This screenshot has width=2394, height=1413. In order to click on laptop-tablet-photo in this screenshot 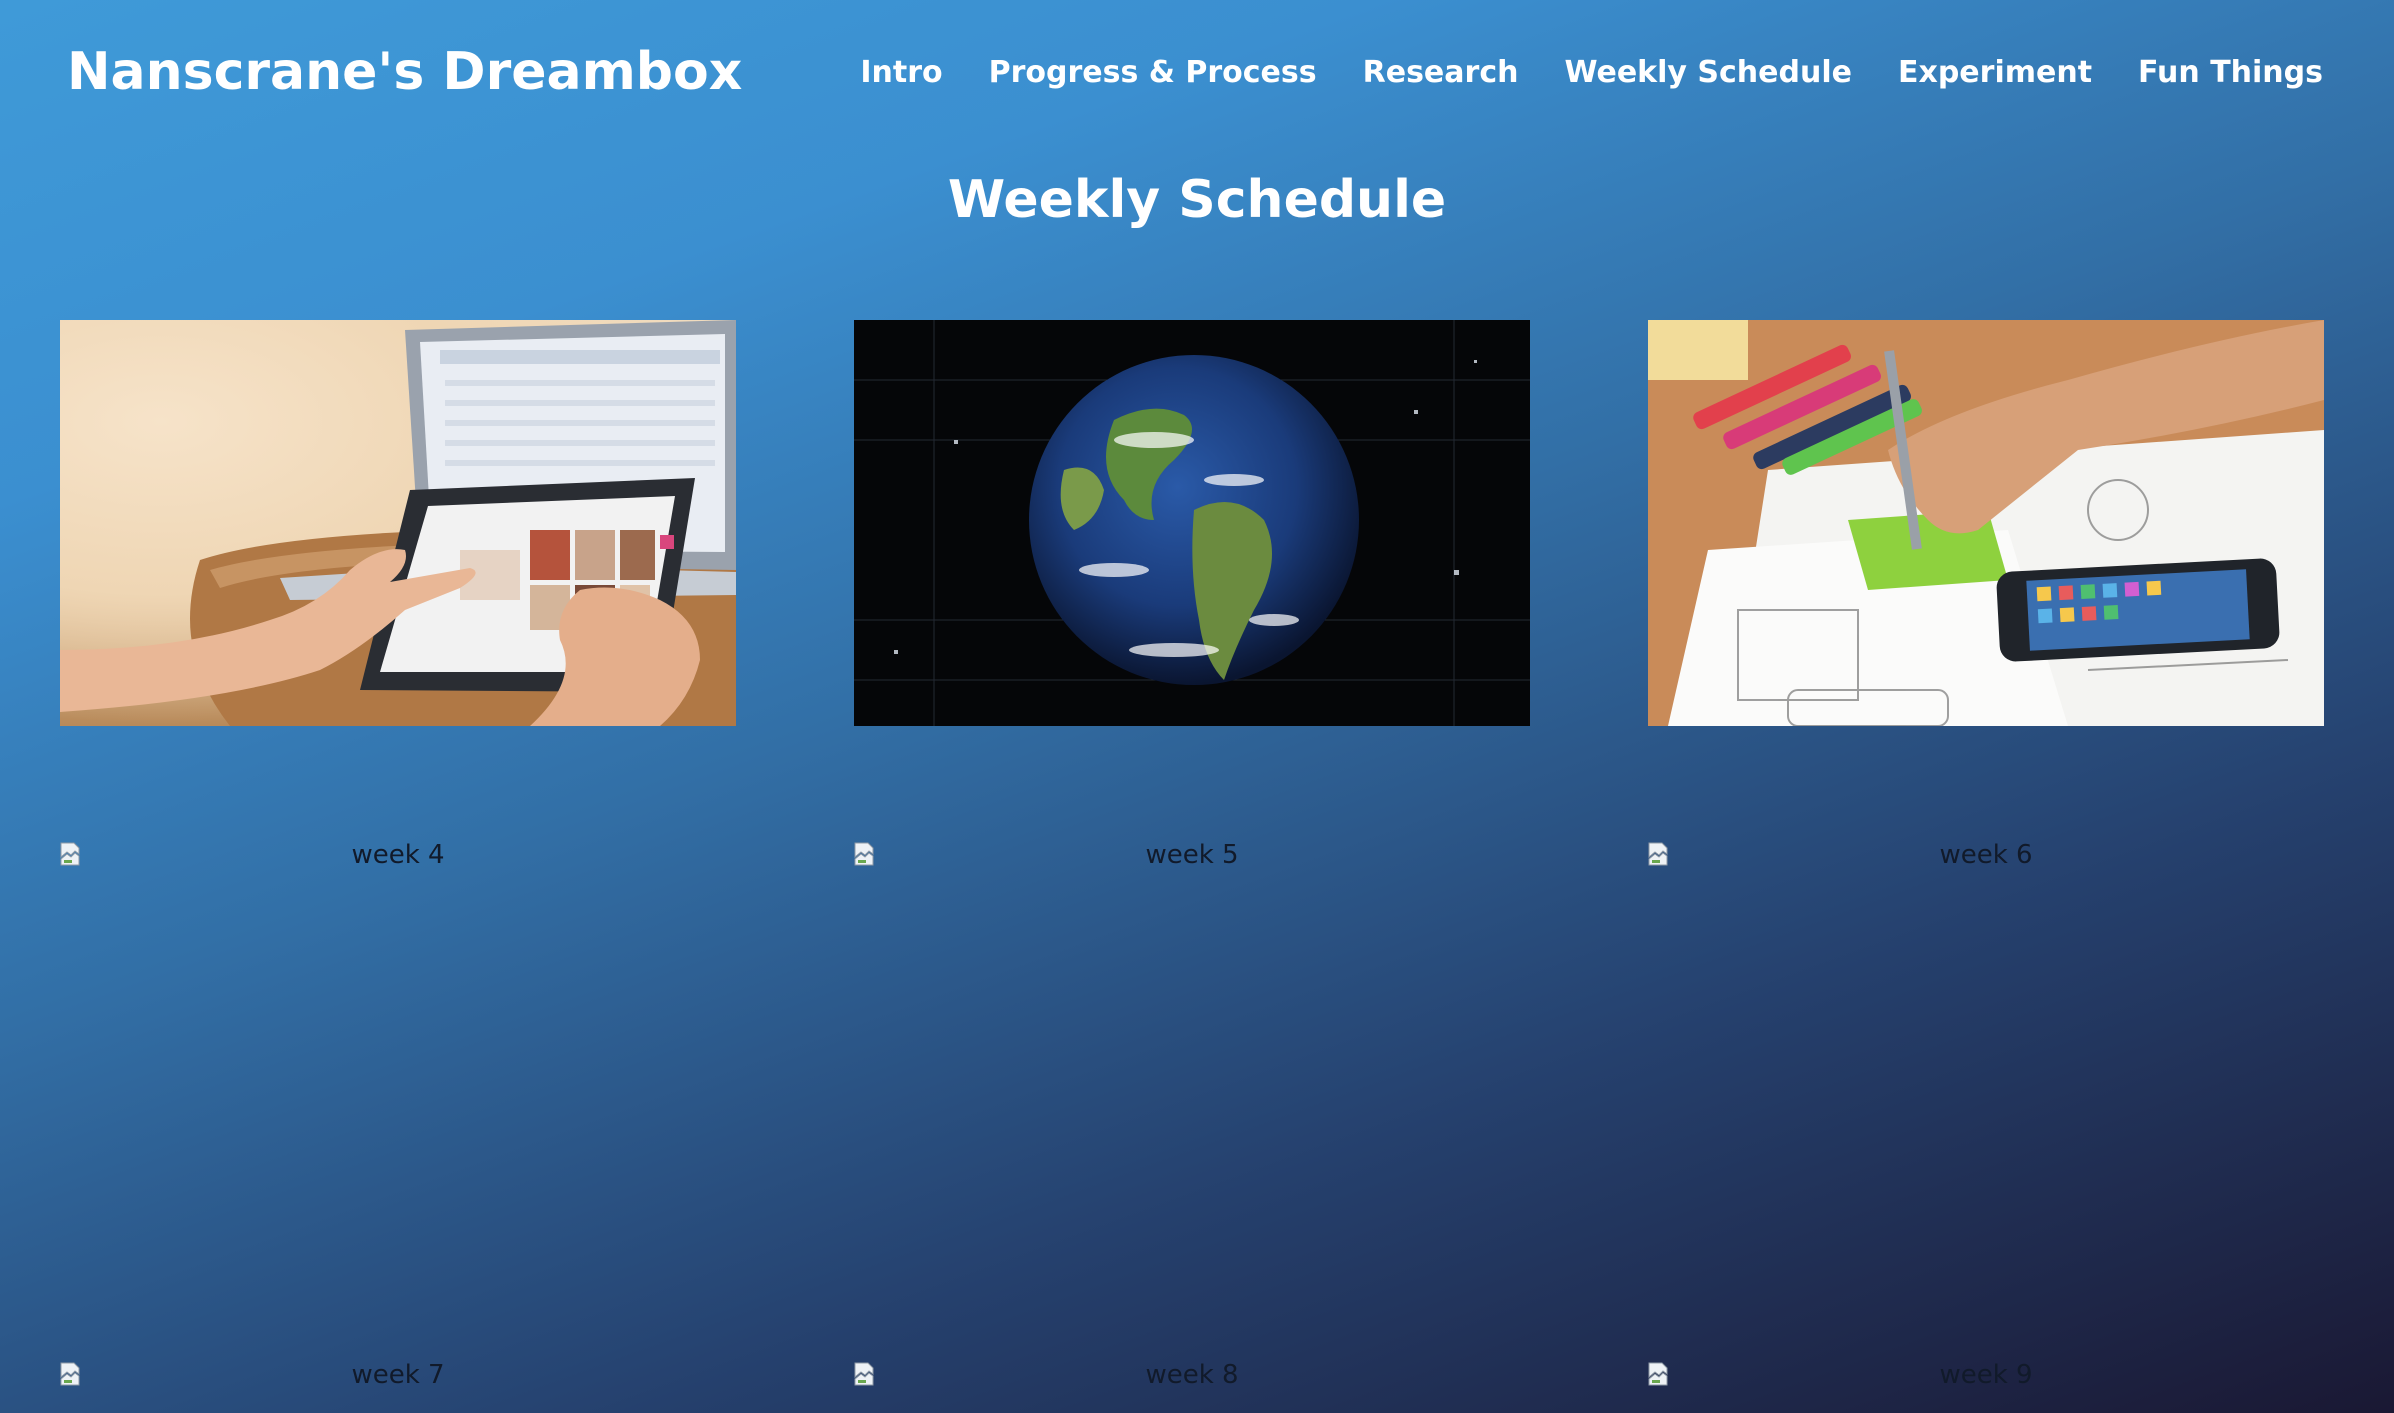, I will do `click(398, 523)`.